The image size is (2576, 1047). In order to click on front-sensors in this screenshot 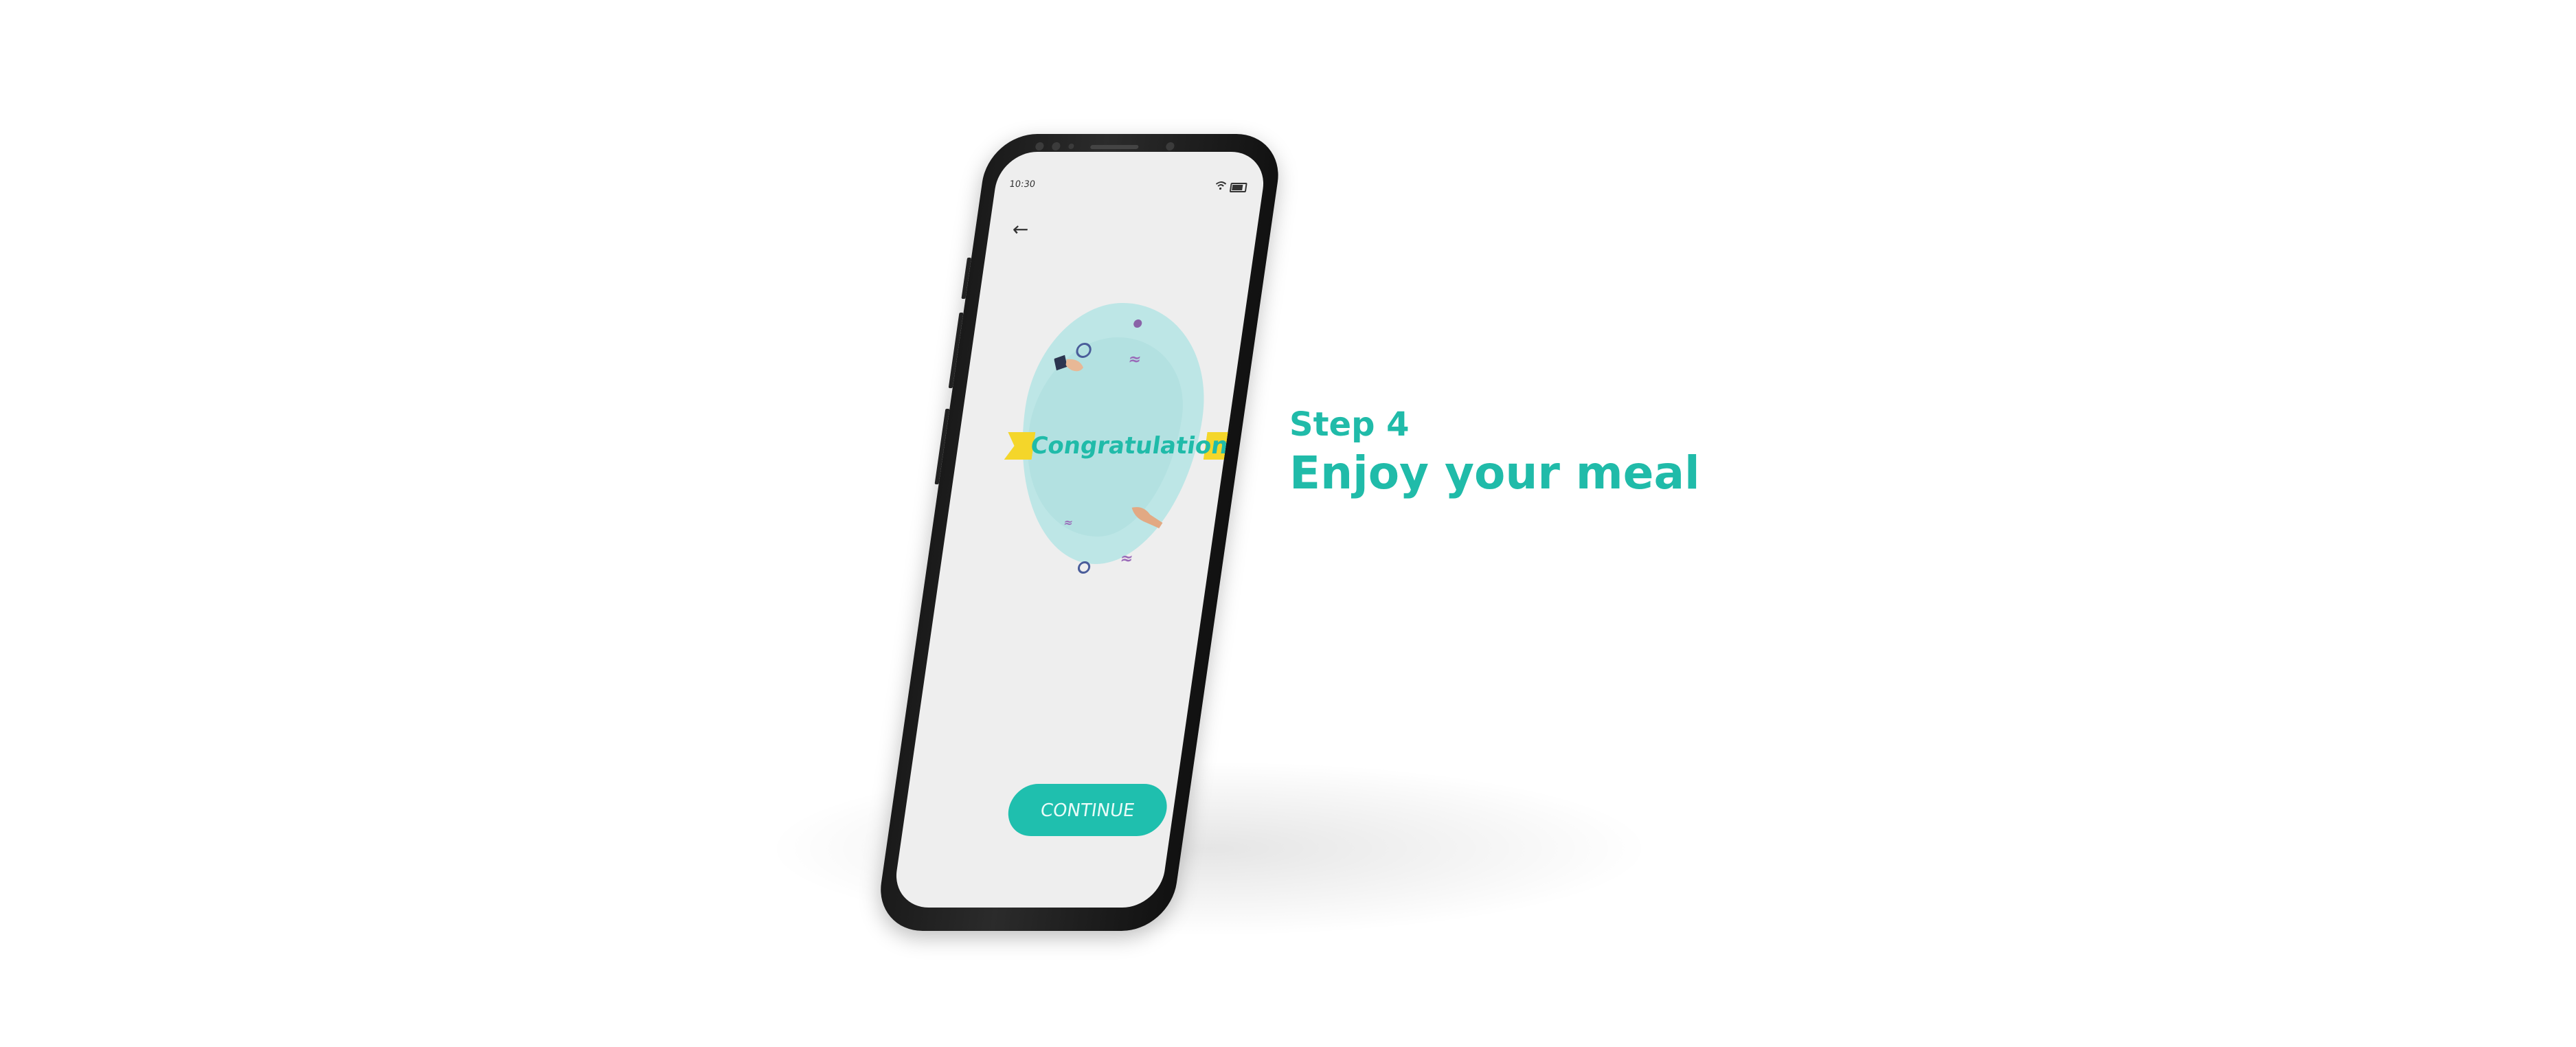, I will do `click(1118, 146)`.